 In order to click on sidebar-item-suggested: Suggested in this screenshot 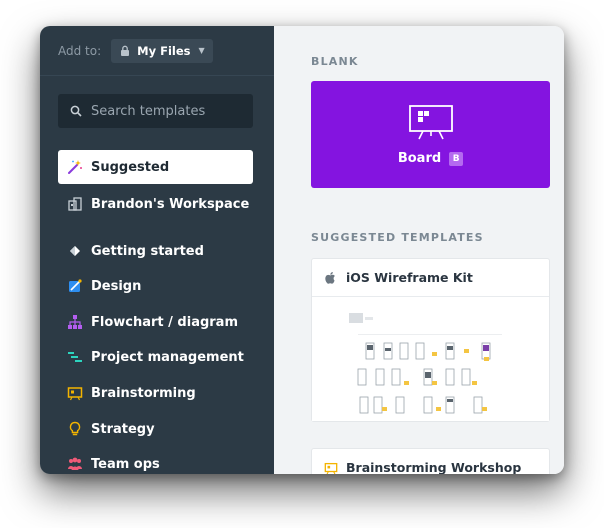, I will do `click(155, 167)`.